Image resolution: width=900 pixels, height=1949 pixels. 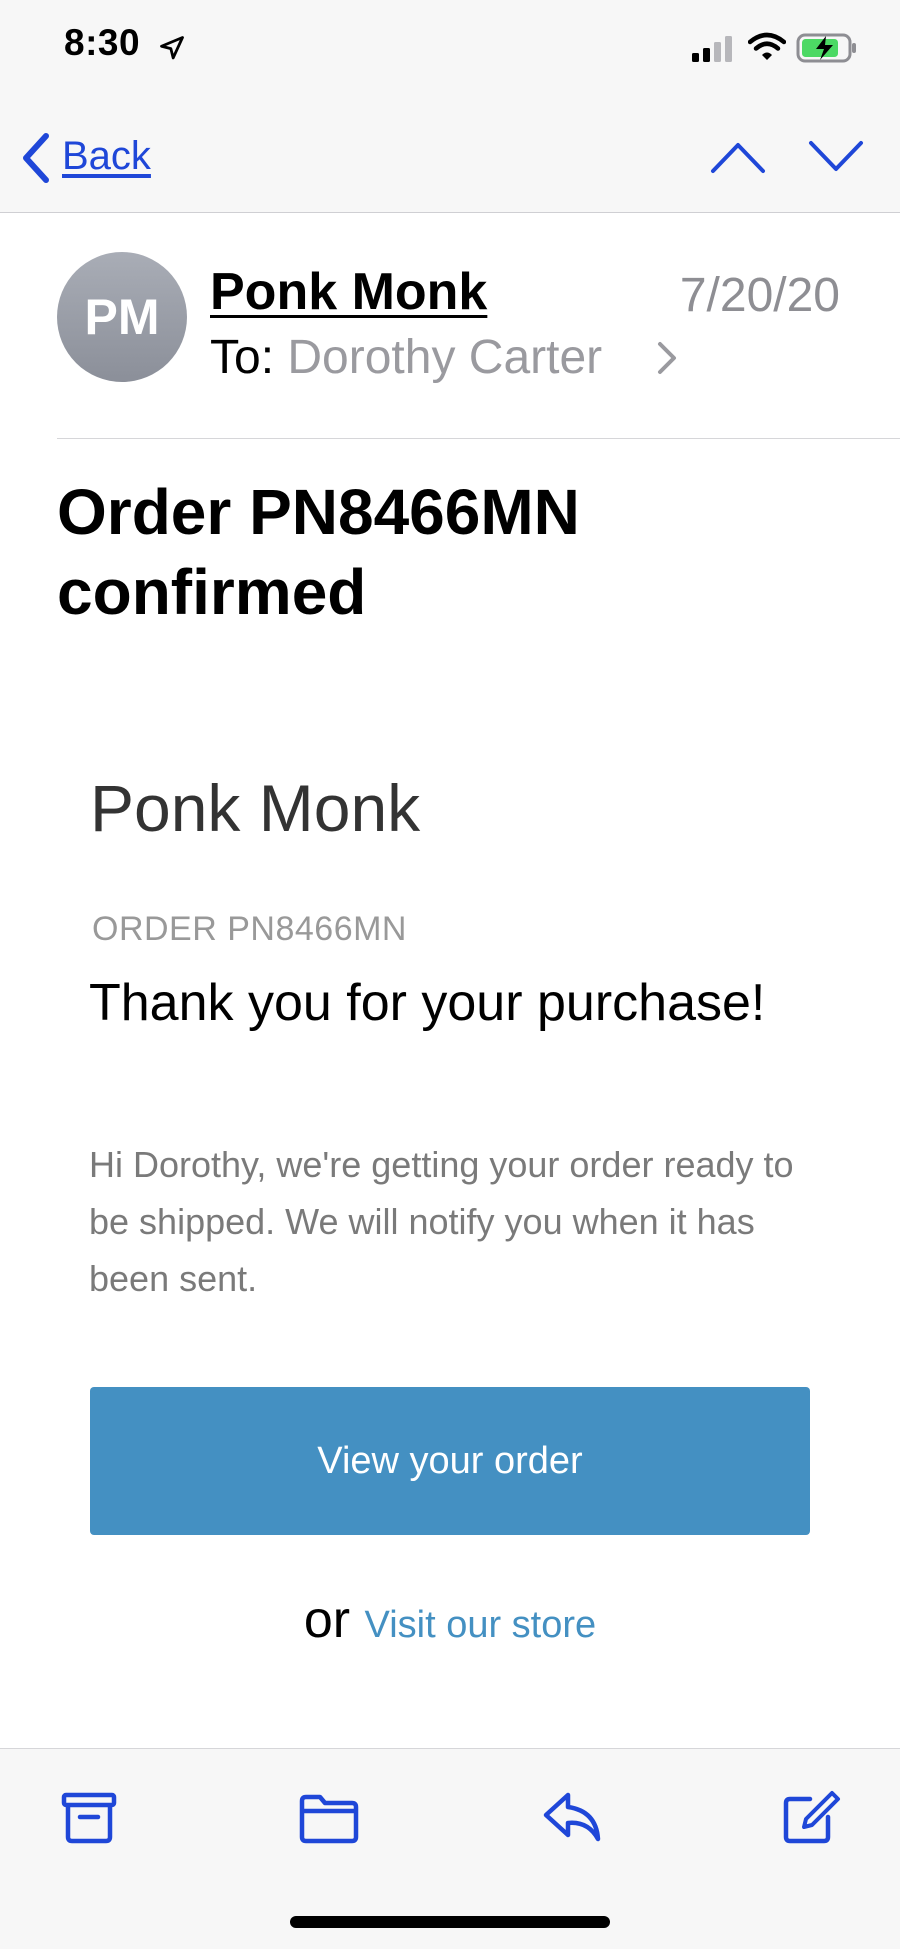 What do you see at coordinates (573, 1817) in the screenshot?
I see `reply-icon` at bounding box center [573, 1817].